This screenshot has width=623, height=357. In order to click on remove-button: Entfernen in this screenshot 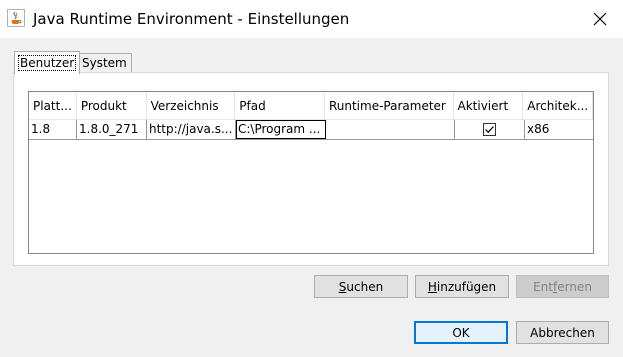, I will do `click(562, 286)`.